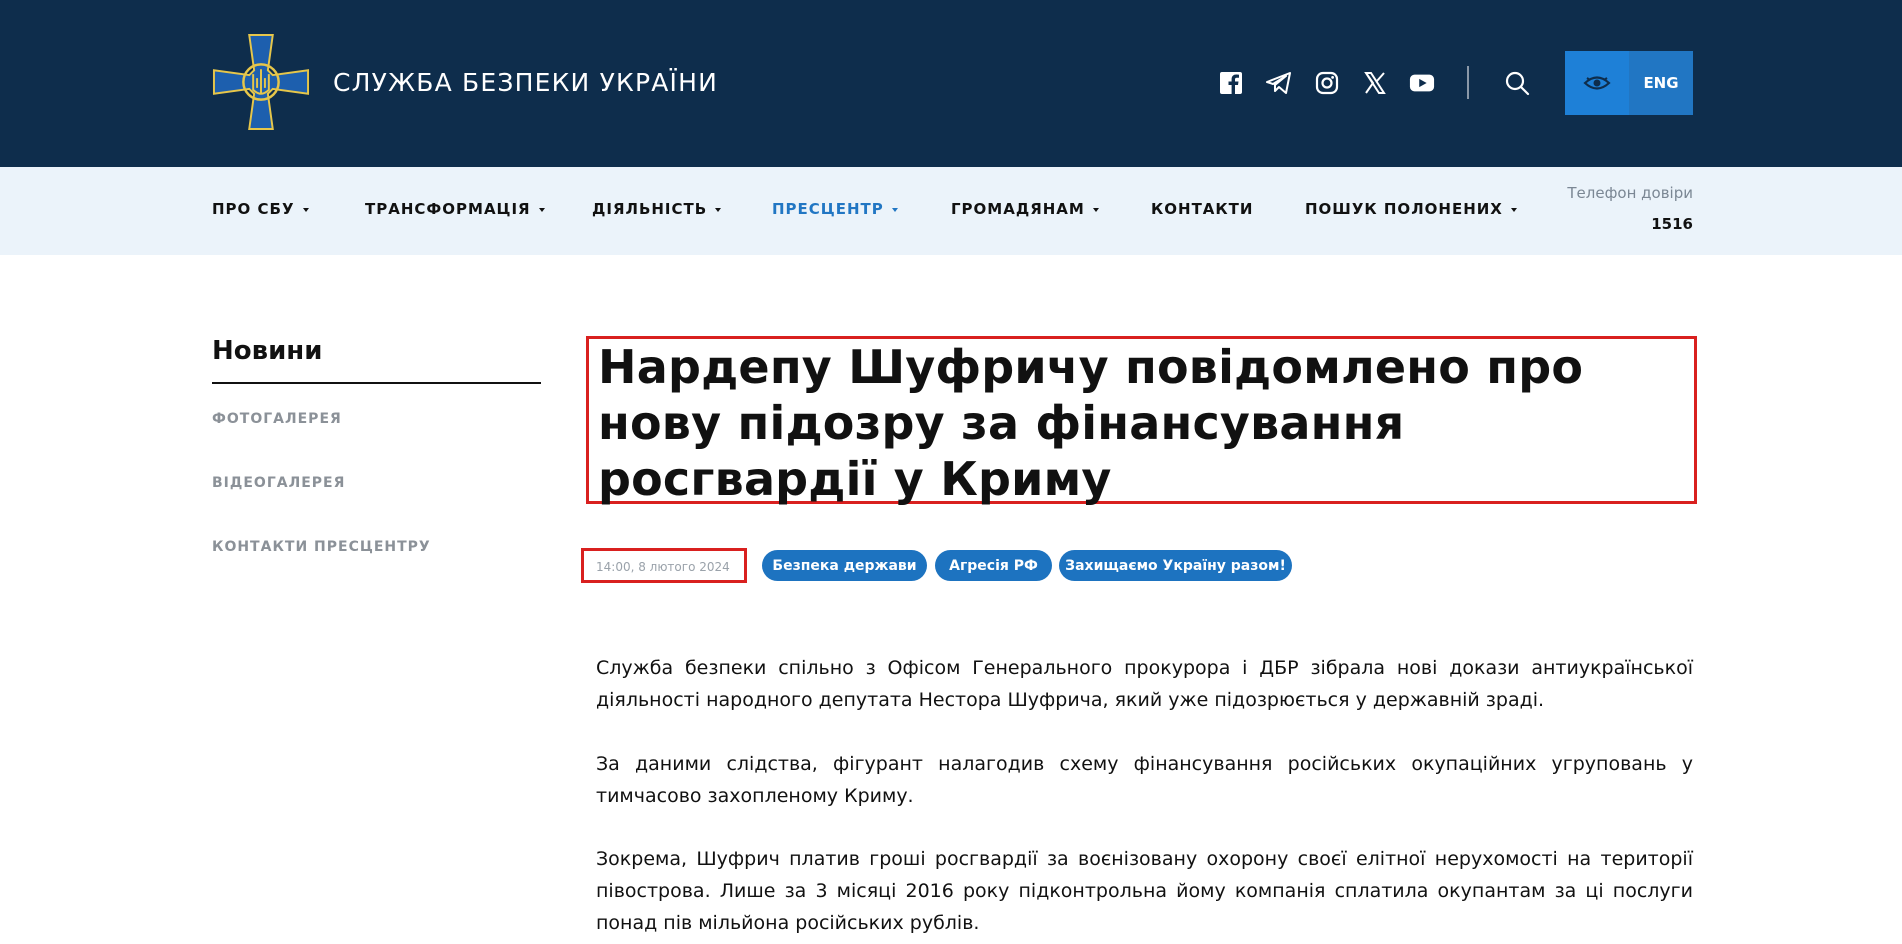  Describe the element at coordinates (1202, 209) in the screenshot. I see `nav-item-contacts: КОНТАКТИ` at that location.